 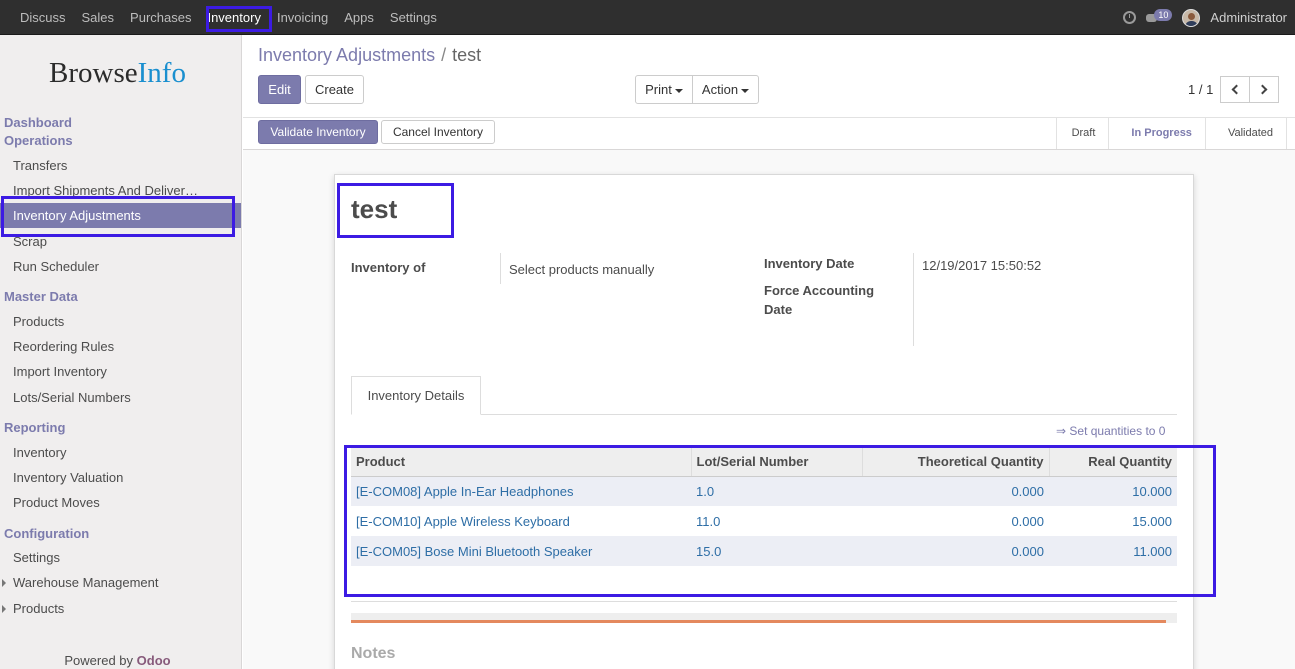 What do you see at coordinates (68, 477) in the screenshot?
I see `sidebar-item-inventory-valuation: Inventory Valuation` at bounding box center [68, 477].